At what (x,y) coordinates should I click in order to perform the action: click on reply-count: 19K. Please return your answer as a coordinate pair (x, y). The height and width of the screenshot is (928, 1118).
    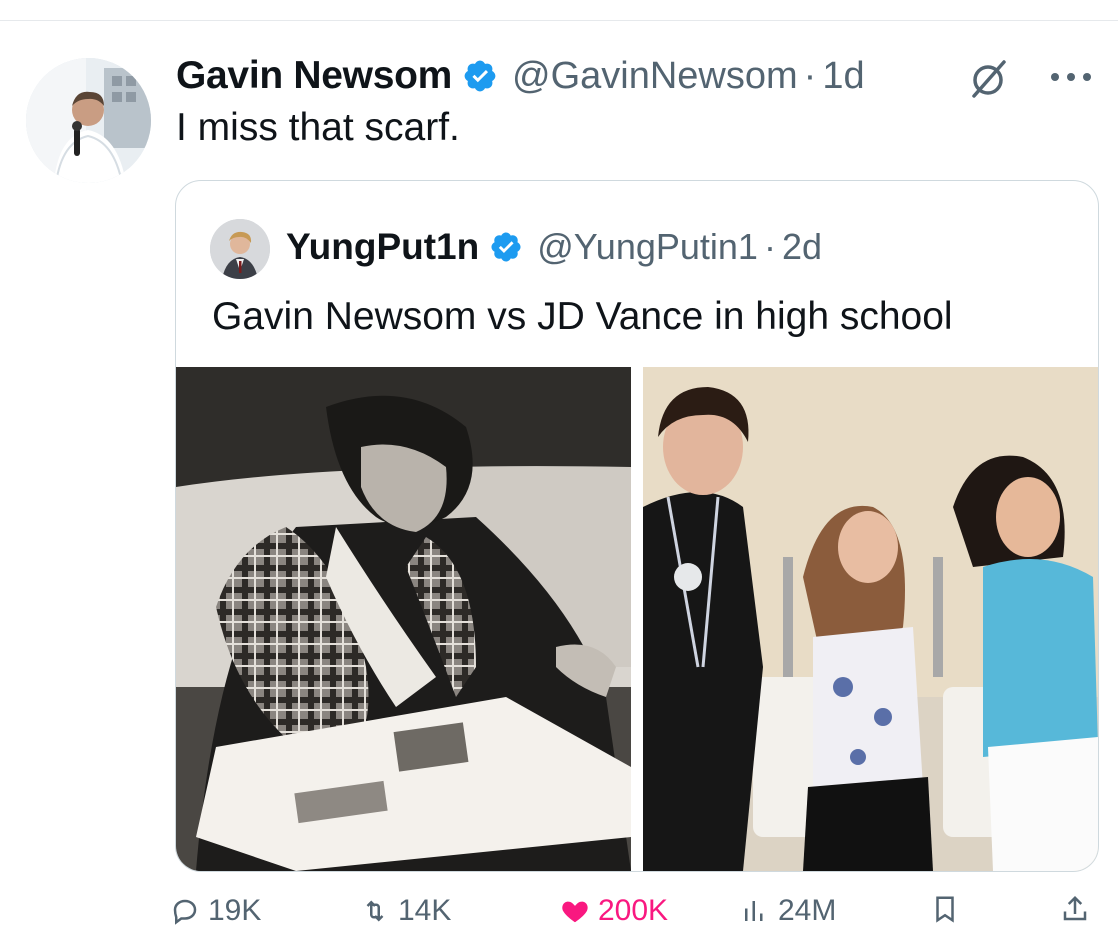
    Looking at the image, I should click on (235, 910).